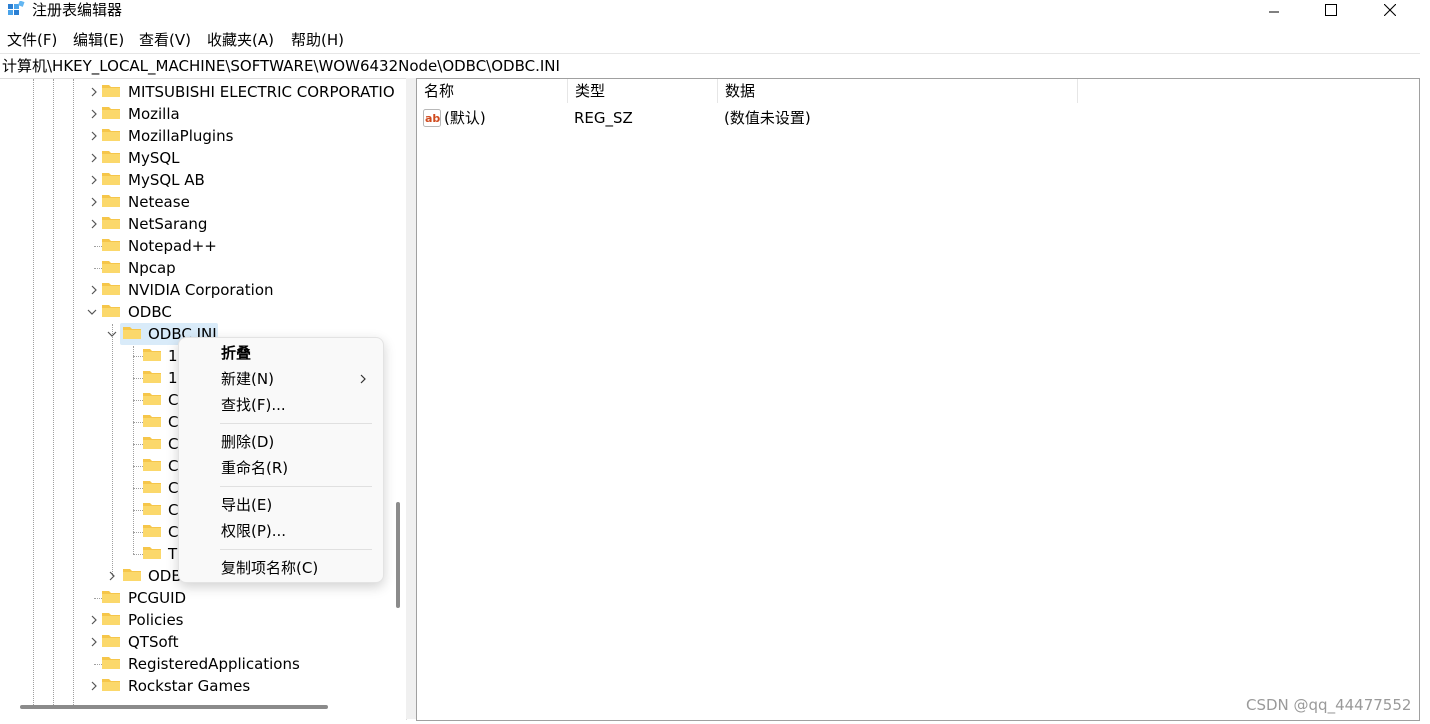 The width and height of the screenshot is (1430, 724). I want to click on value-row-name: (默认), so click(465, 118).